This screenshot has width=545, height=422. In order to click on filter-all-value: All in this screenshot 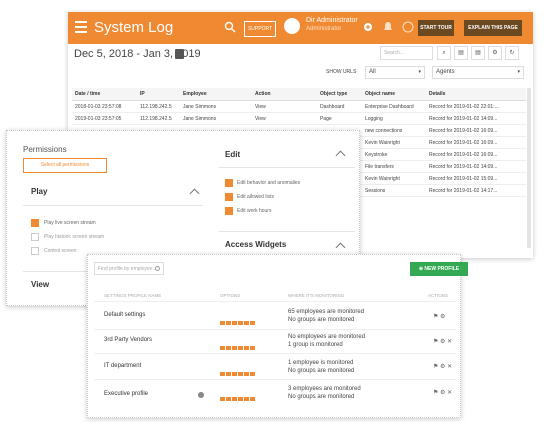, I will do `click(372, 72)`.